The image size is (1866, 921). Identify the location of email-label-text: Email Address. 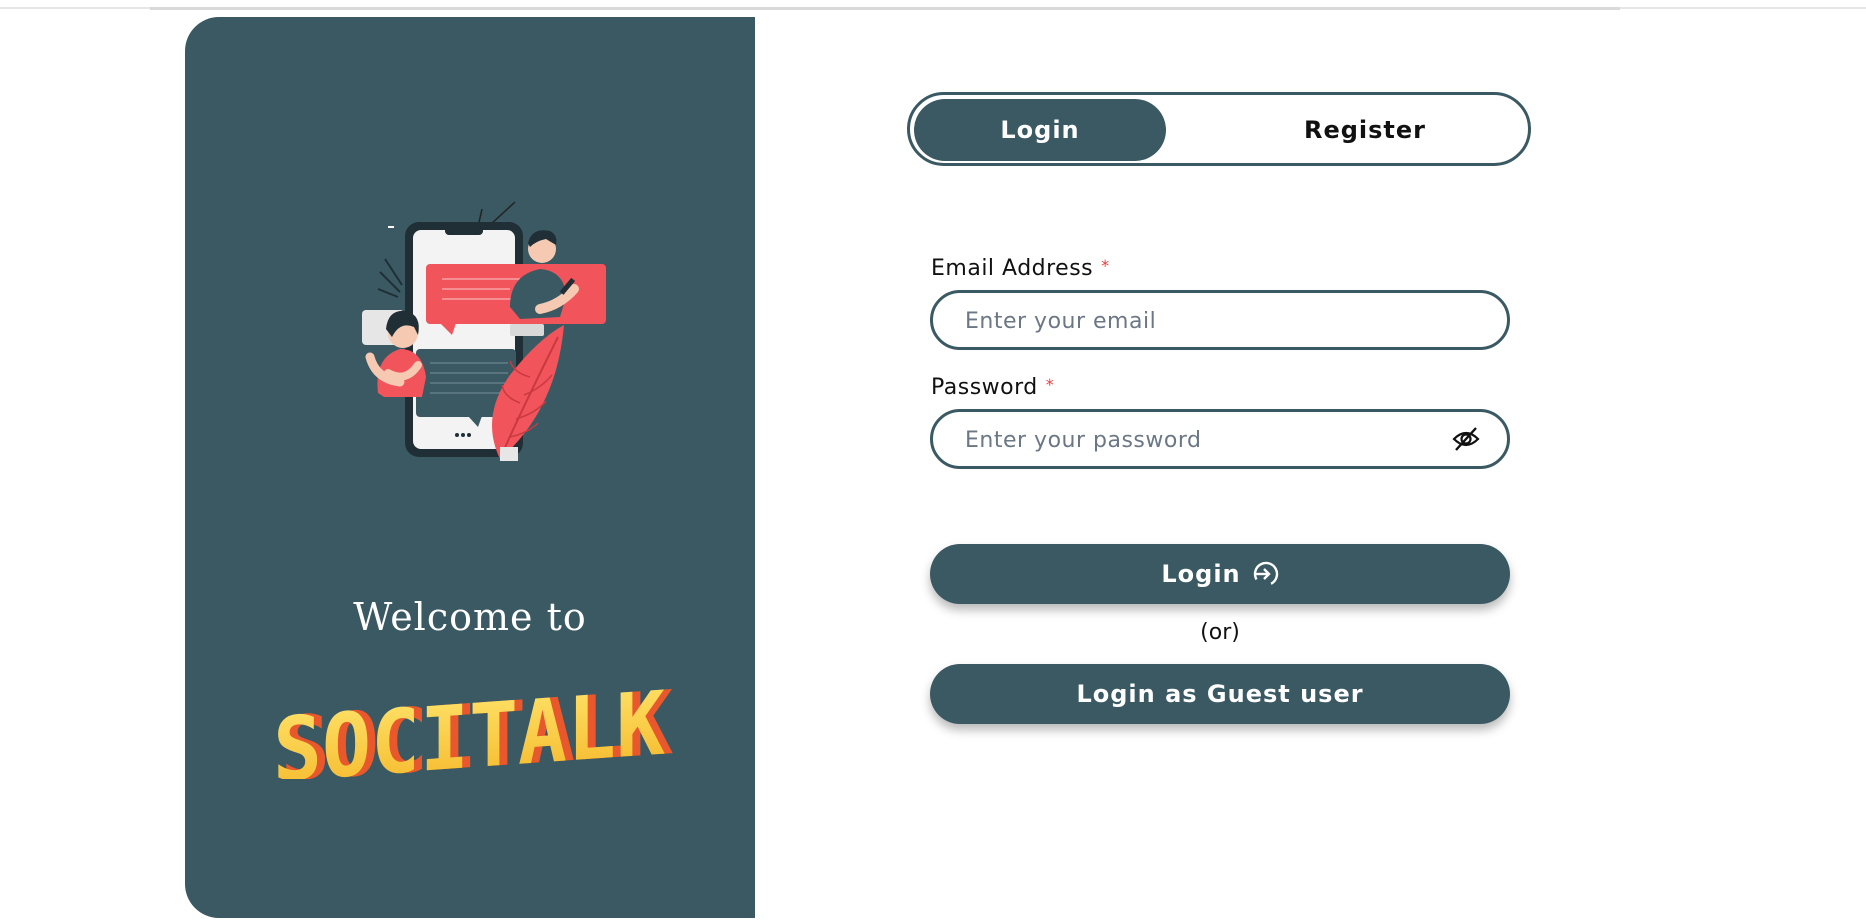
(1012, 268).